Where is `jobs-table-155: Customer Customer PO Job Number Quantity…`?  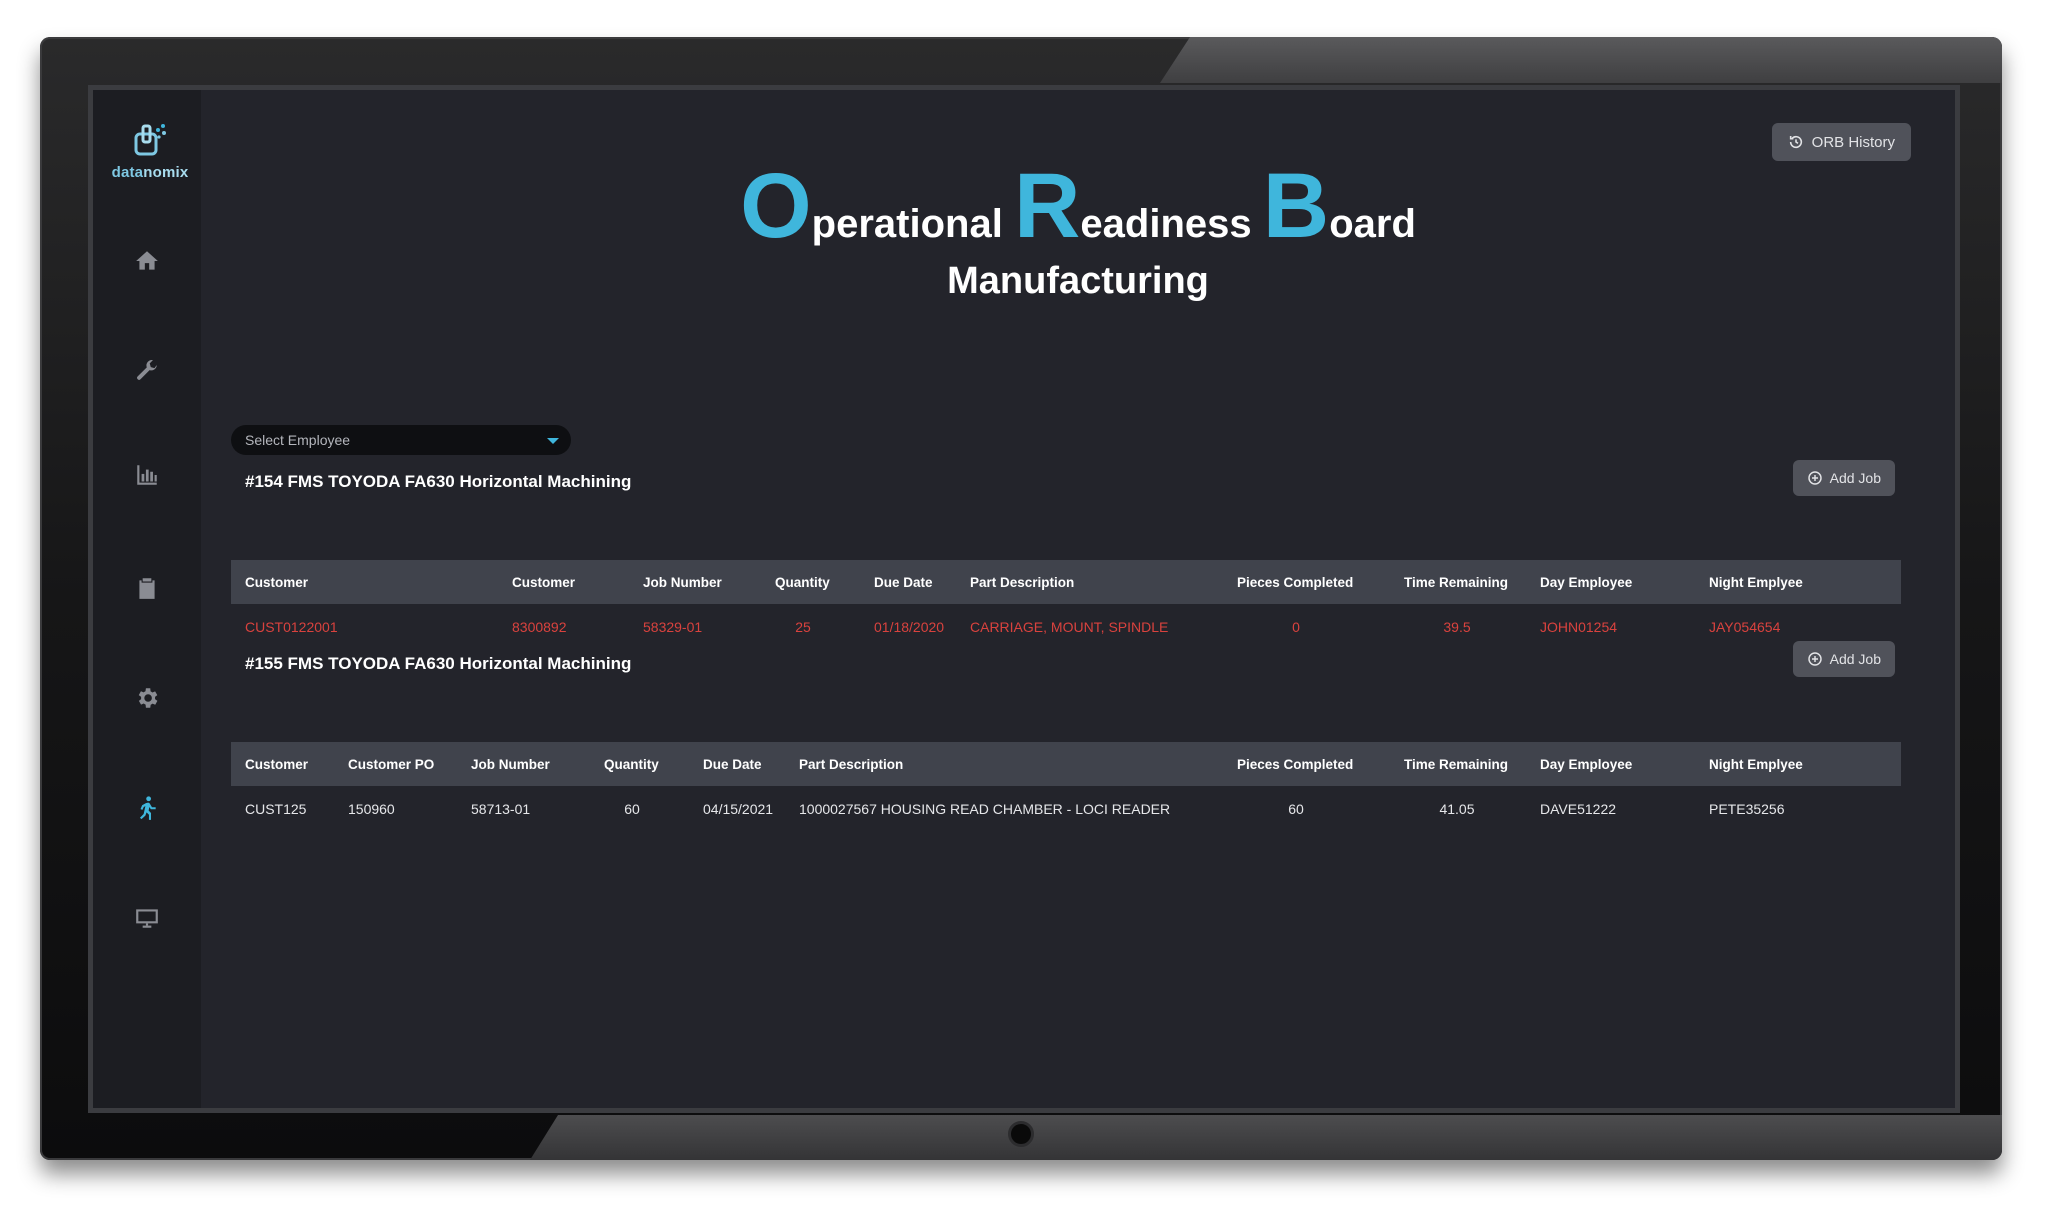 jobs-table-155: Customer Customer PO Job Number Quantity… is located at coordinates (1066, 787).